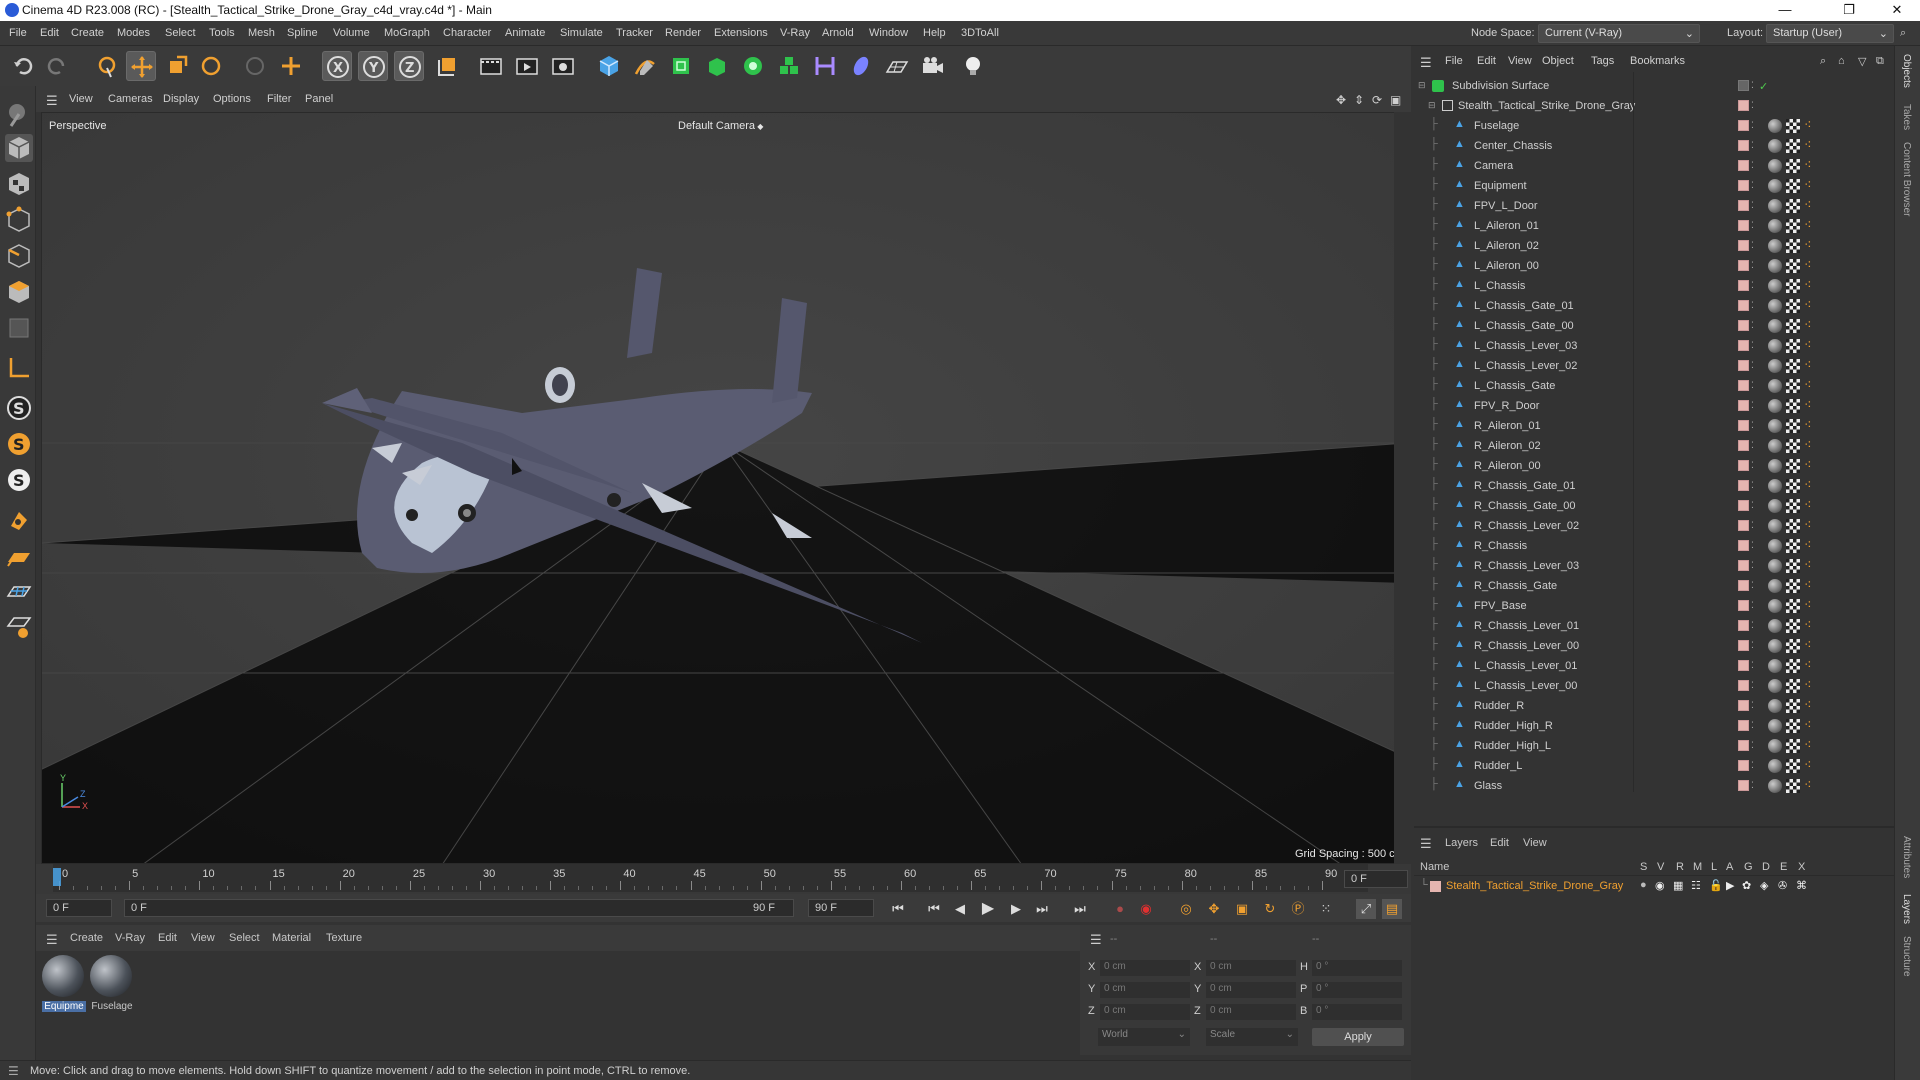 The height and width of the screenshot is (1080, 1920). What do you see at coordinates (645, 66) in the screenshot?
I see `pen-spline-icon` at bounding box center [645, 66].